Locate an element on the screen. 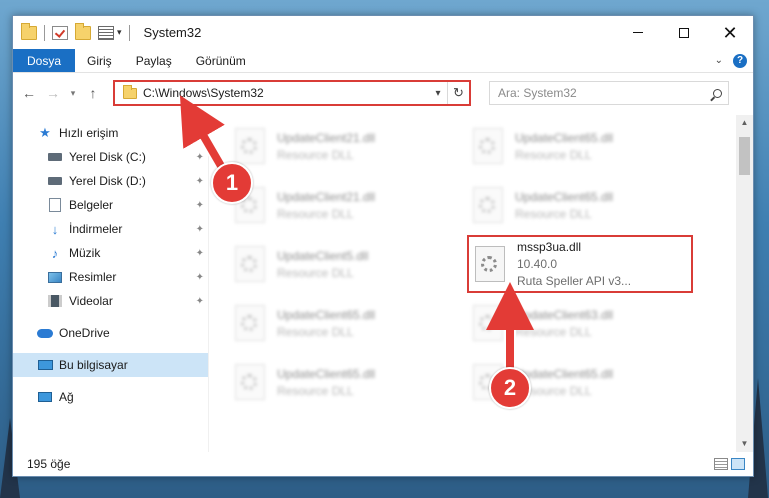 The width and height of the screenshot is (769, 498). search-icon is located at coordinates (717, 93).